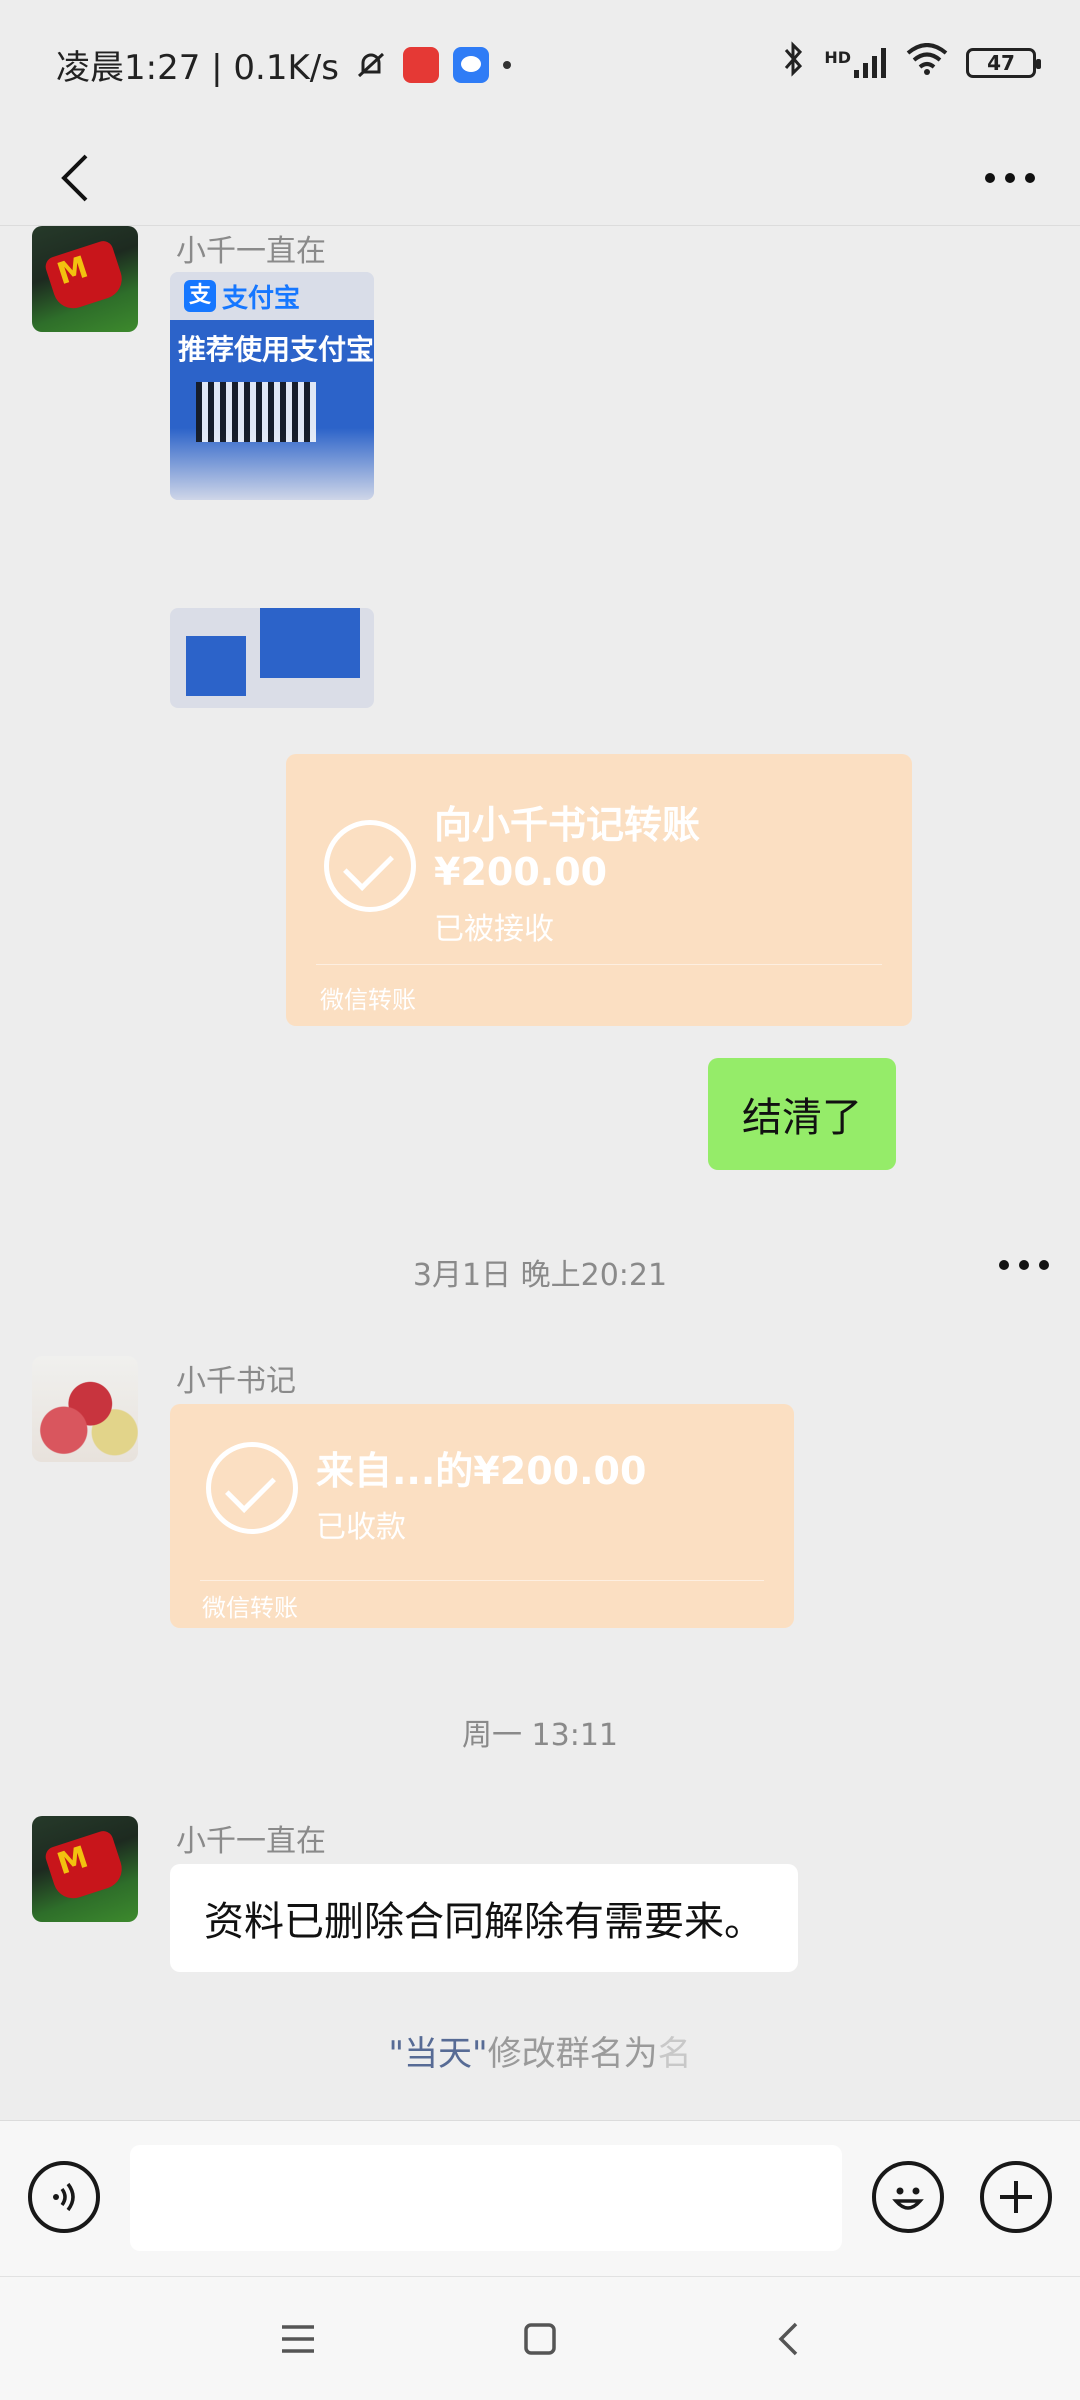 This screenshot has width=1080, height=2400. Describe the element at coordinates (470, 64) in the screenshot. I see `message-app-icon` at that location.